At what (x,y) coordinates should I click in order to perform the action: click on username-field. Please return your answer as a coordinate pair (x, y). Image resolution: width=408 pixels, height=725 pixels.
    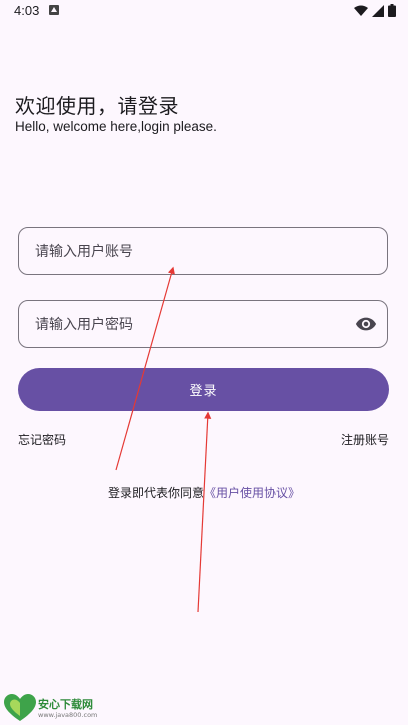
    Looking at the image, I should click on (203, 251).